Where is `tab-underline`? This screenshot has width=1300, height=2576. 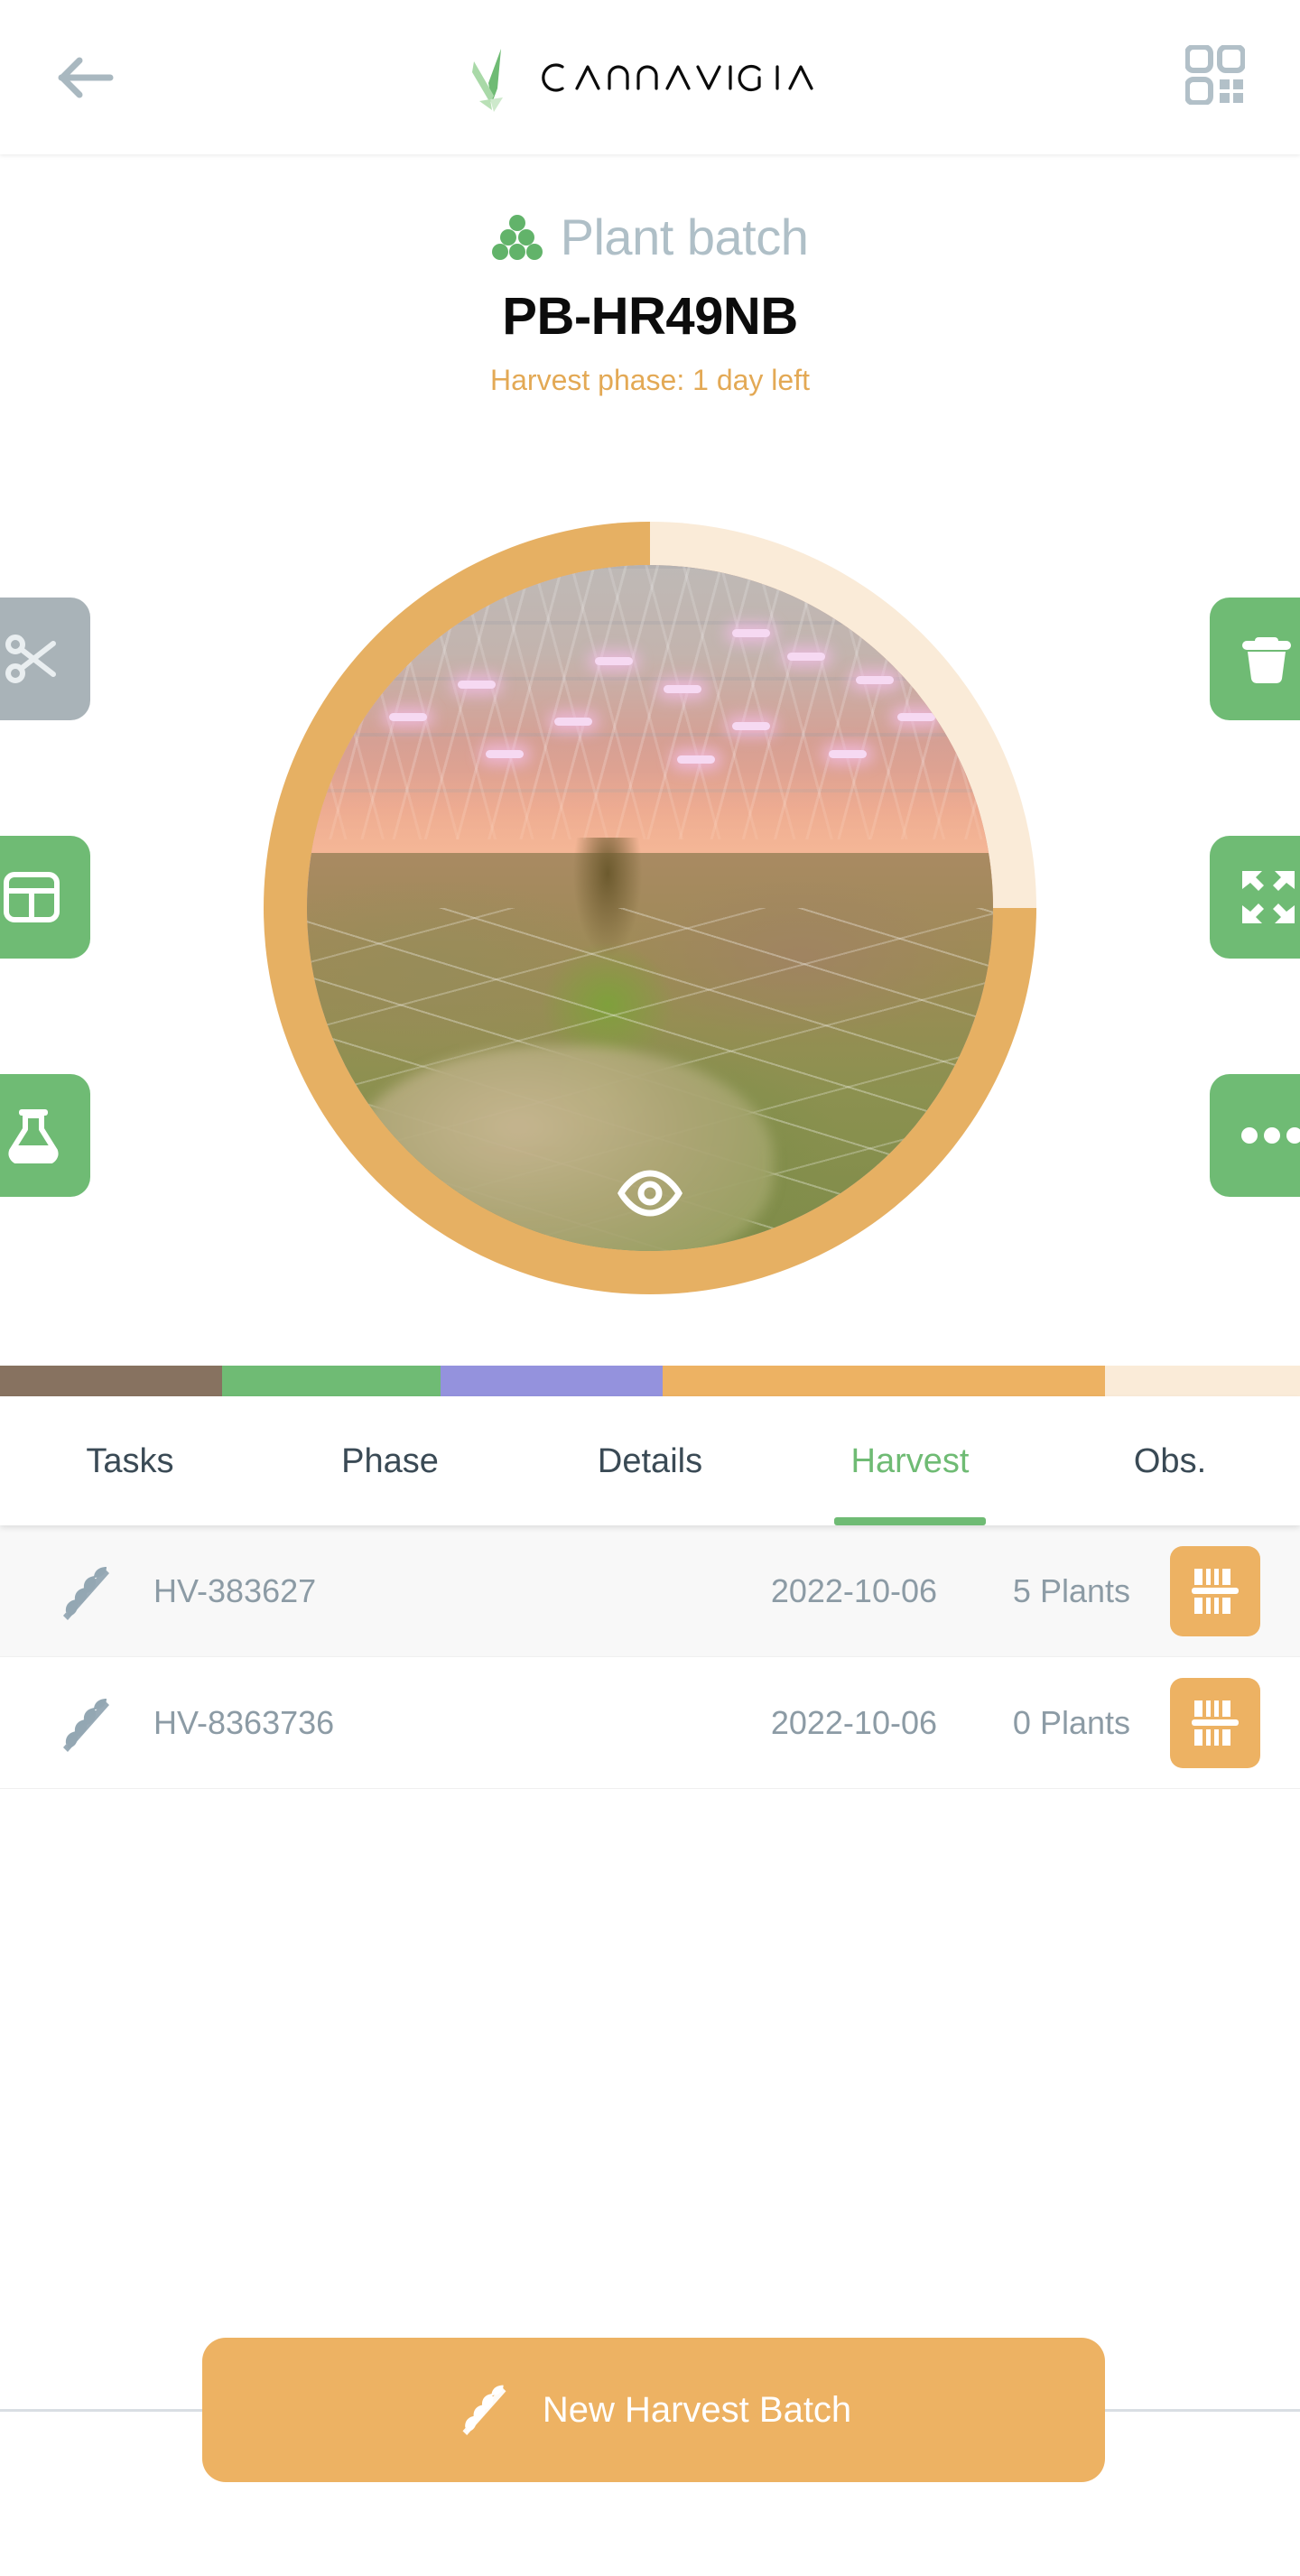
tab-underline is located at coordinates (910, 1521).